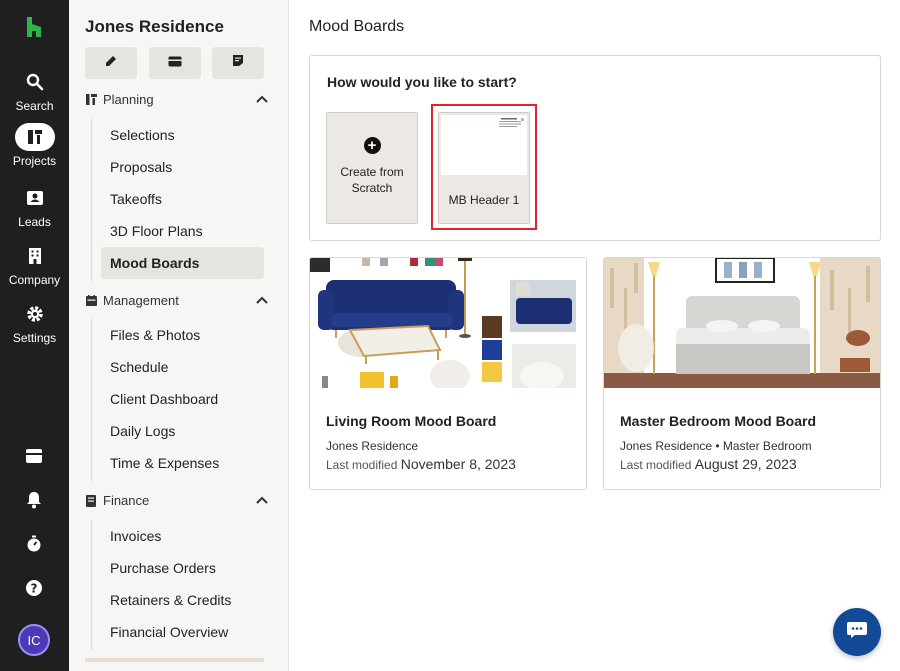 This screenshot has height=671, width=900. I want to click on rail-item-settings: Settings, so click(34, 322).